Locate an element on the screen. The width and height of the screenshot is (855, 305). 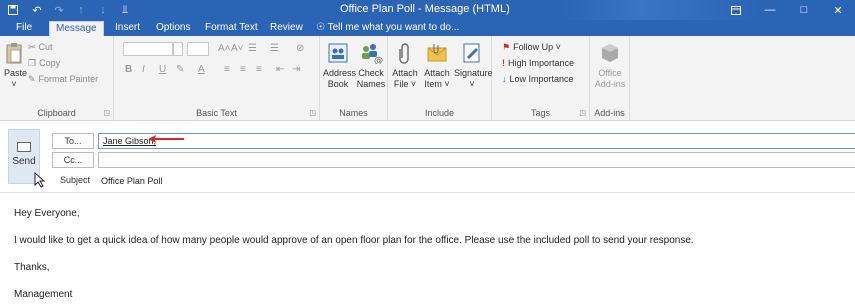
shrink-font-button: A˅ is located at coordinates (237, 49).